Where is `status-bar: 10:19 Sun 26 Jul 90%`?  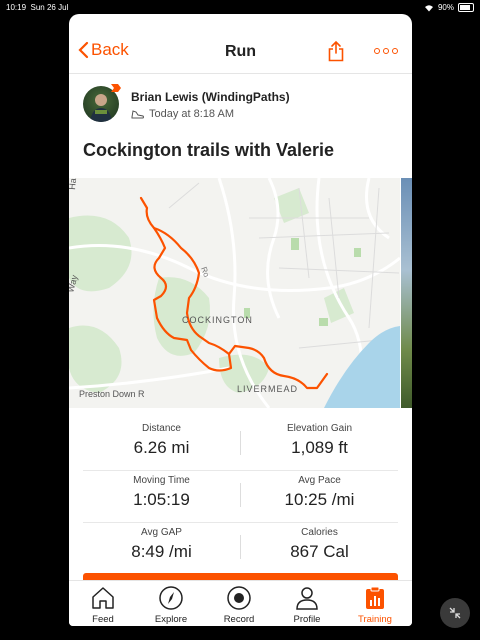
status-bar: 10:19 Sun 26 Jul 90% is located at coordinates (240, 7).